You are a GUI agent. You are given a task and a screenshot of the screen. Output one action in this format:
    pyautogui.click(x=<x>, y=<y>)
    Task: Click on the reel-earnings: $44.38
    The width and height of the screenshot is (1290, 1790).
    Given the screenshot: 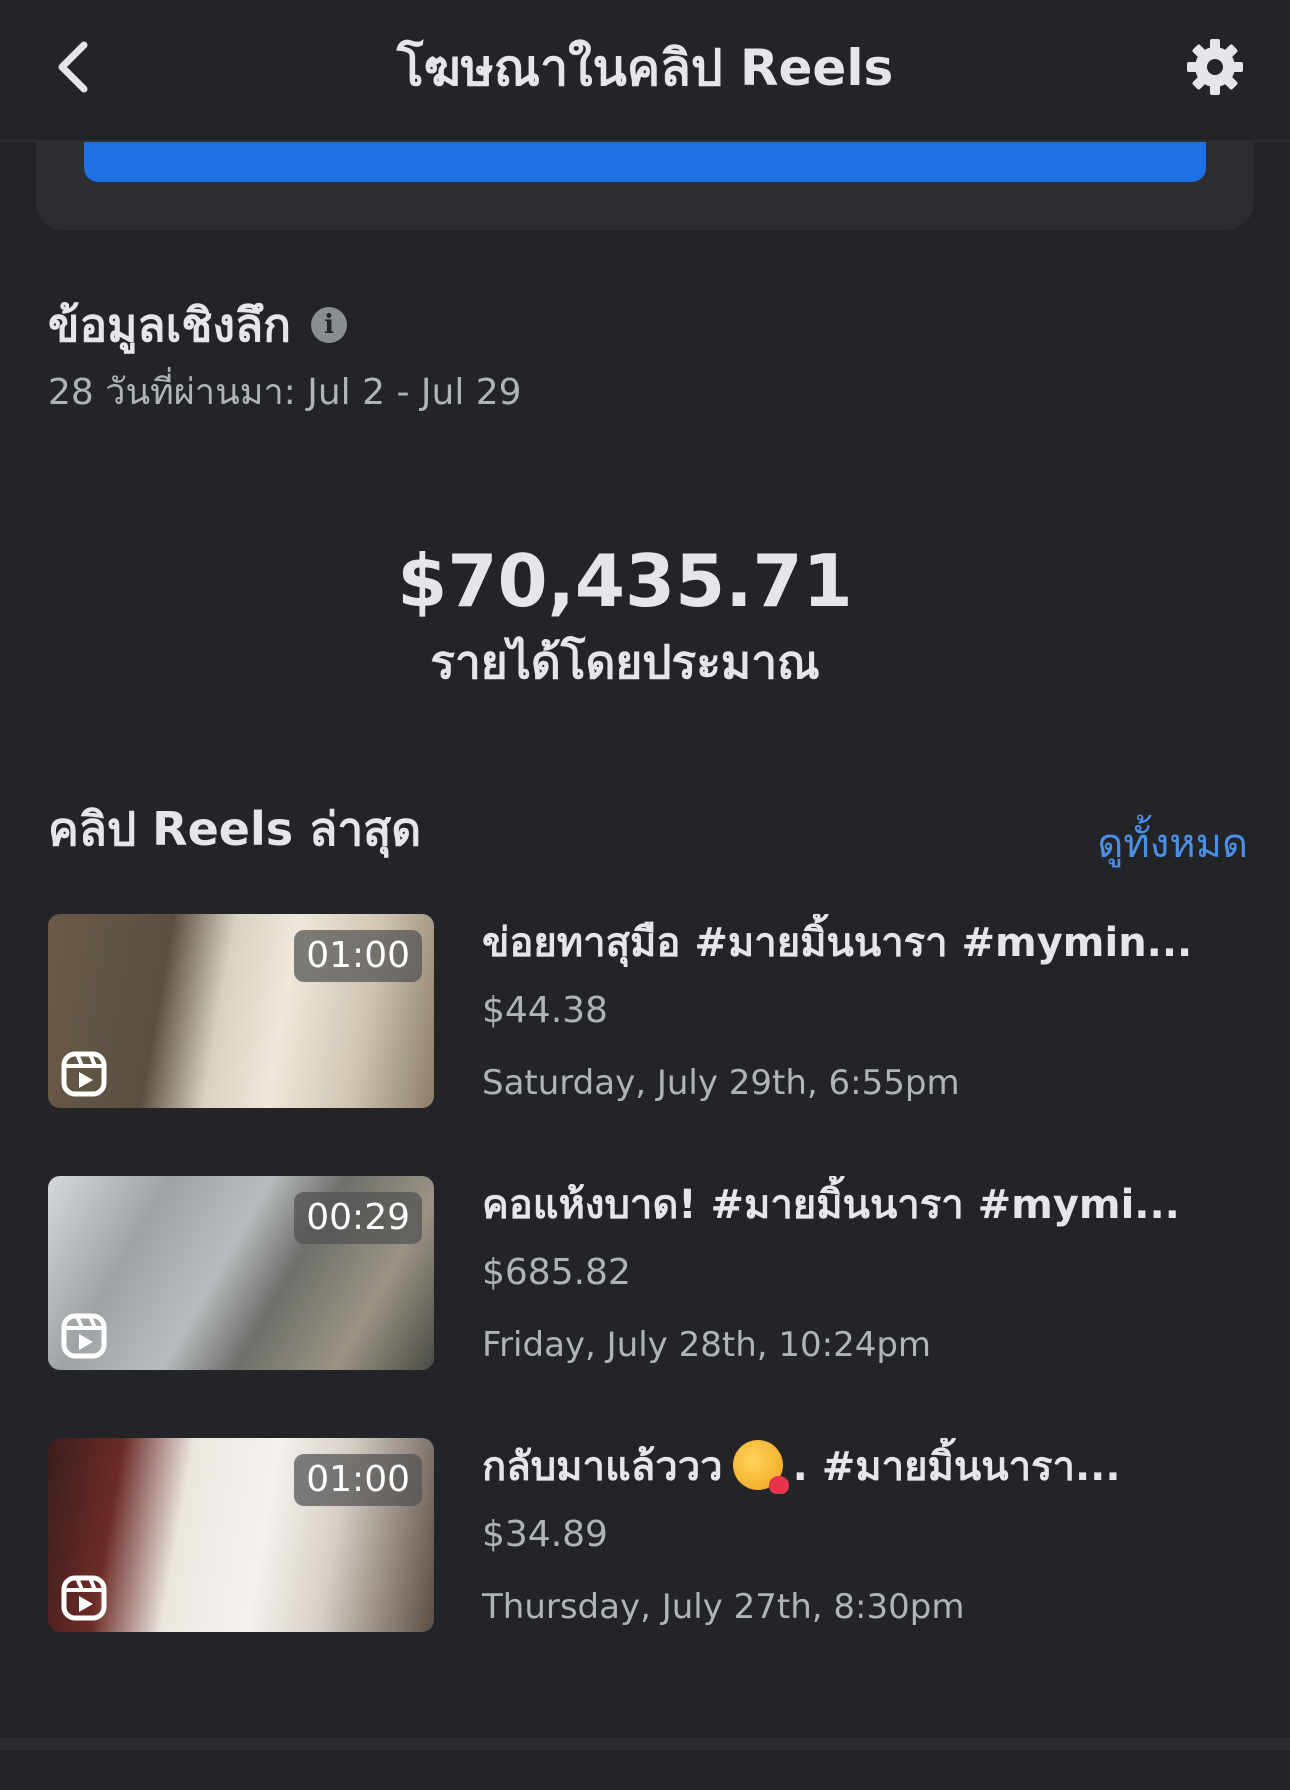 What is the action you would take?
    pyautogui.click(x=545, y=1010)
    